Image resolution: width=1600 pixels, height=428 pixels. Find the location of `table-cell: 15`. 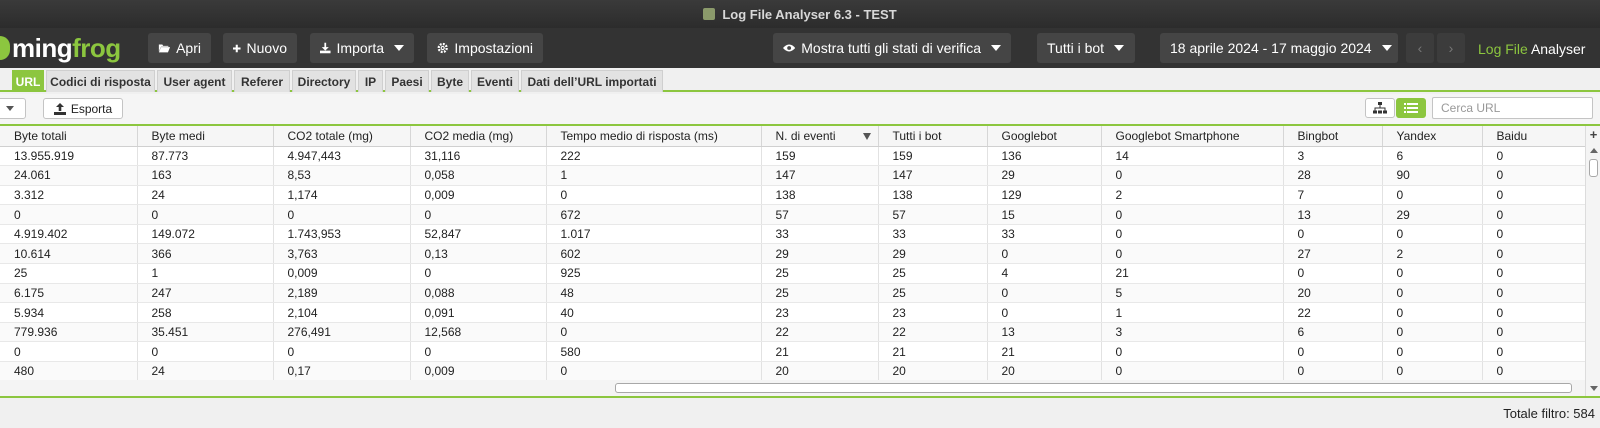

table-cell: 15 is located at coordinates (1044, 214).